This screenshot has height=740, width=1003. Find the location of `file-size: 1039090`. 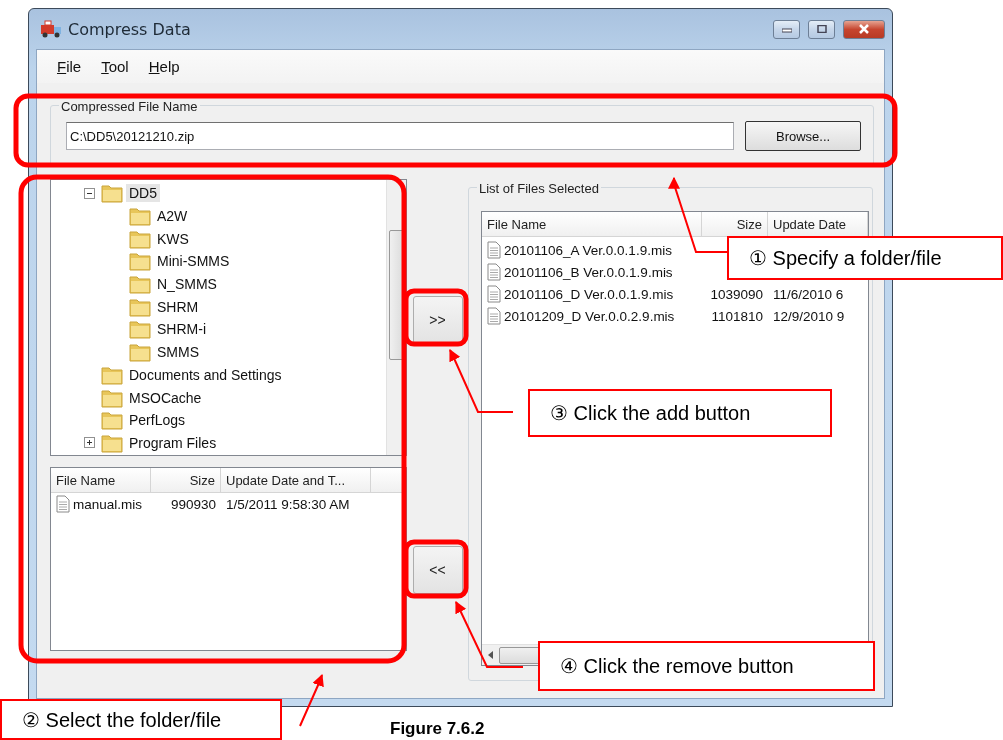

file-size: 1039090 is located at coordinates (736, 294).